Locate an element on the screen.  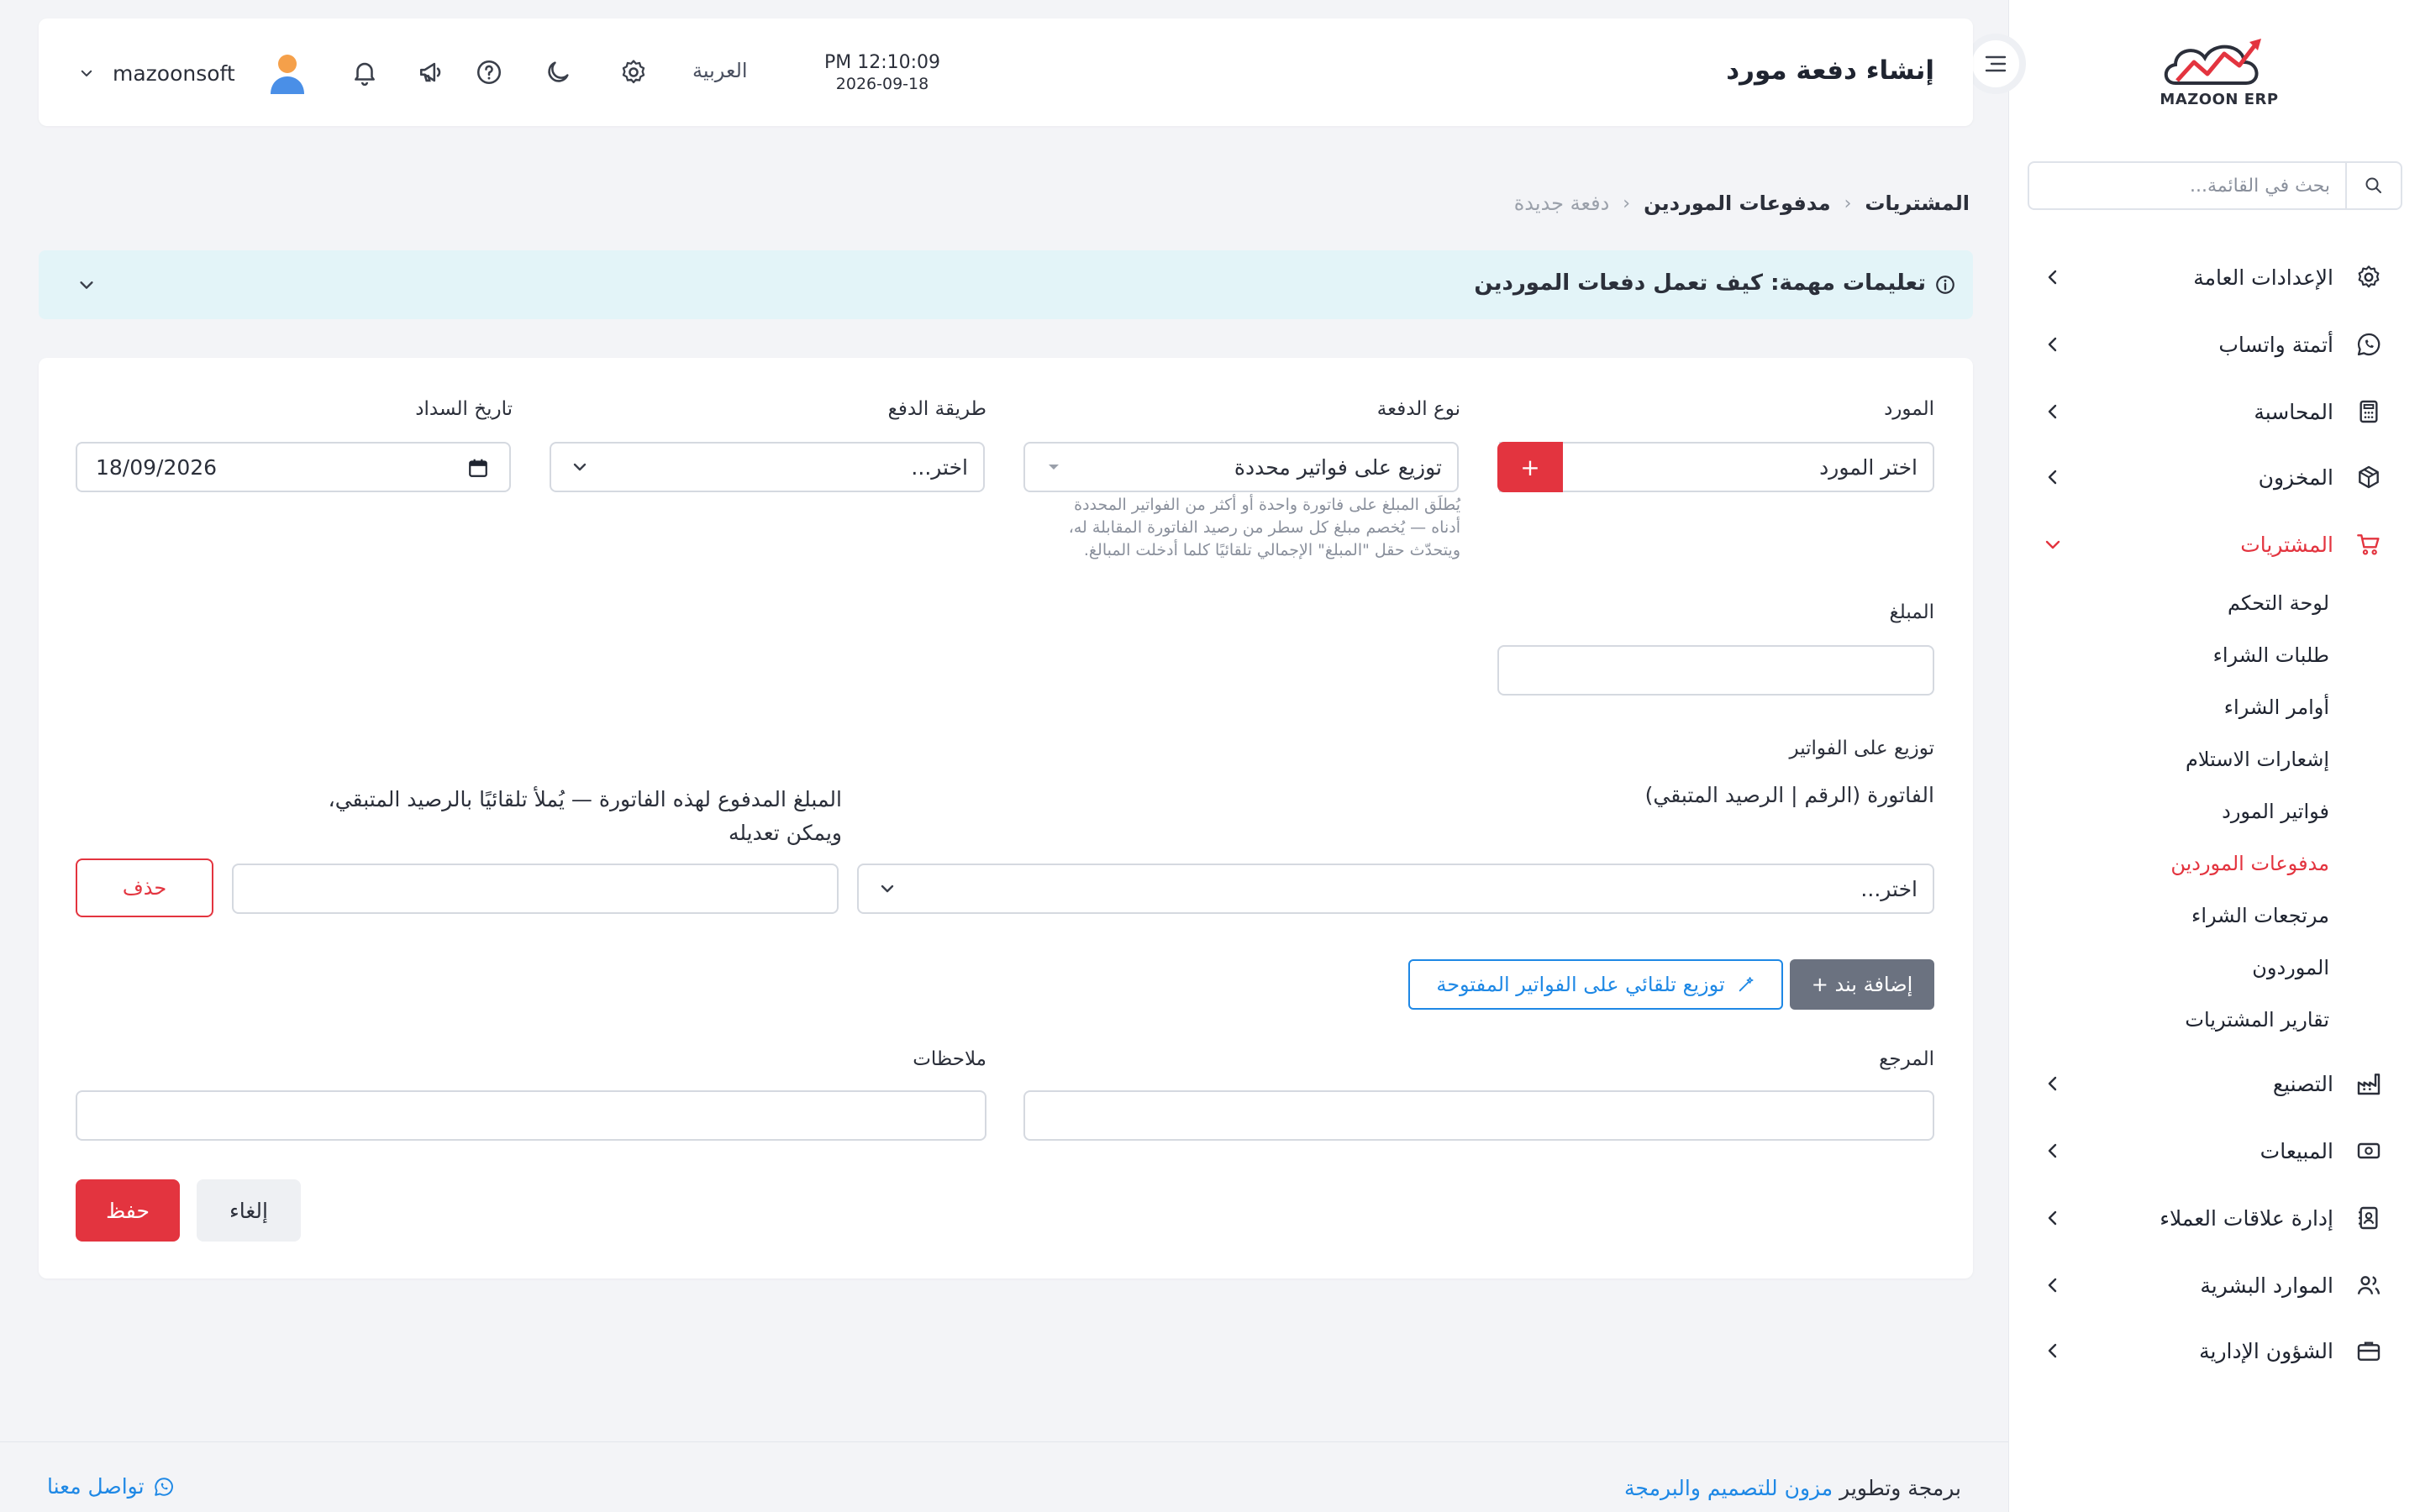
payment-type-select-value: توزيع على فواتير محددة is located at coordinates (1338, 467).